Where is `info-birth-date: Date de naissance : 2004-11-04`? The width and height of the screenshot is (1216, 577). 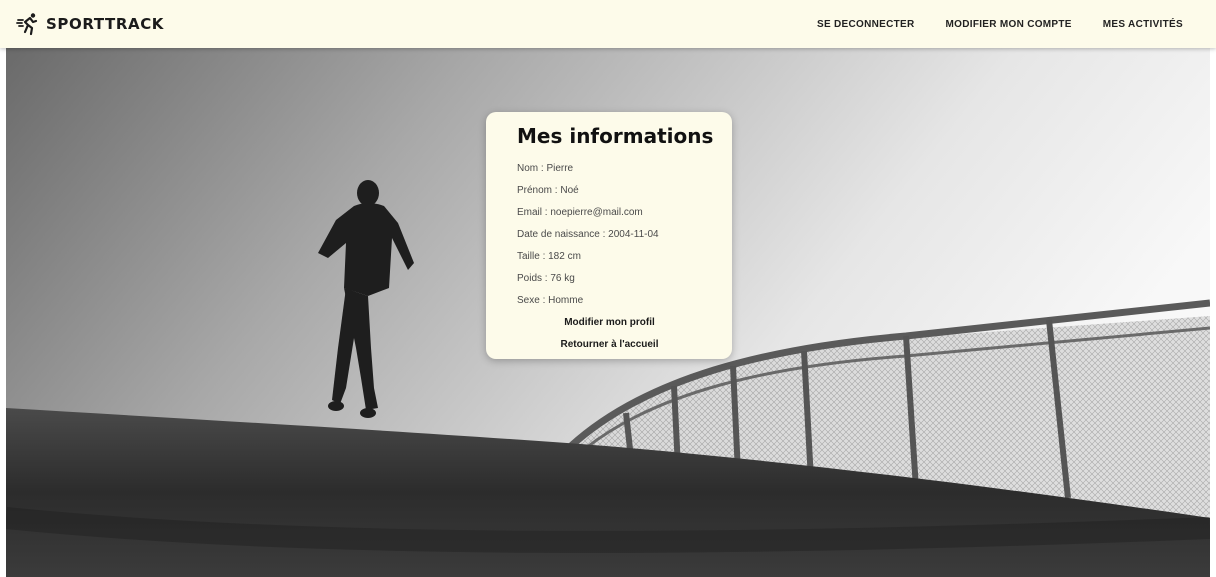 info-birth-date: Date de naissance : 2004-11-04 is located at coordinates (588, 234).